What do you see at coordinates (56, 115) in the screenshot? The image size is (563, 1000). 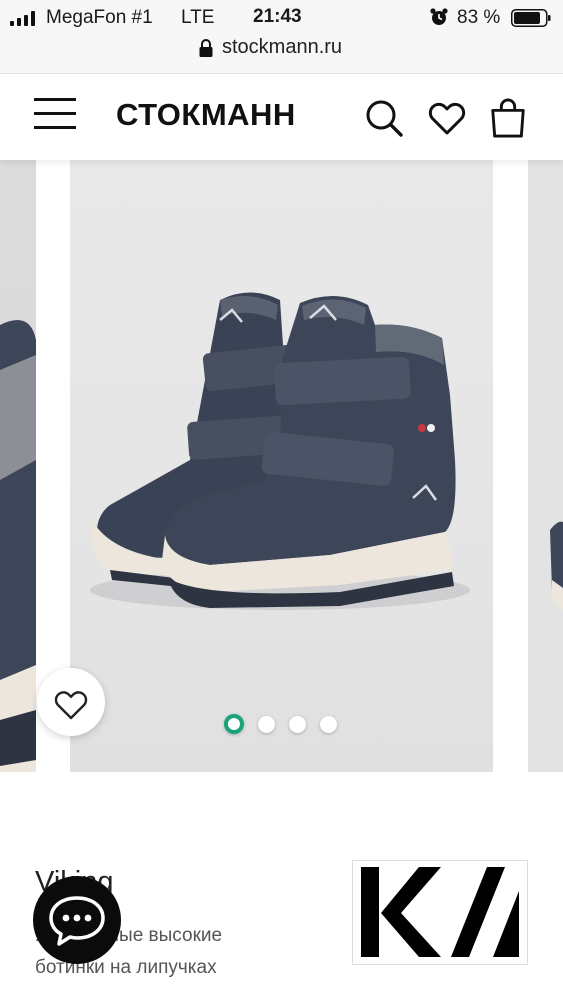 I see `menu-button` at bounding box center [56, 115].